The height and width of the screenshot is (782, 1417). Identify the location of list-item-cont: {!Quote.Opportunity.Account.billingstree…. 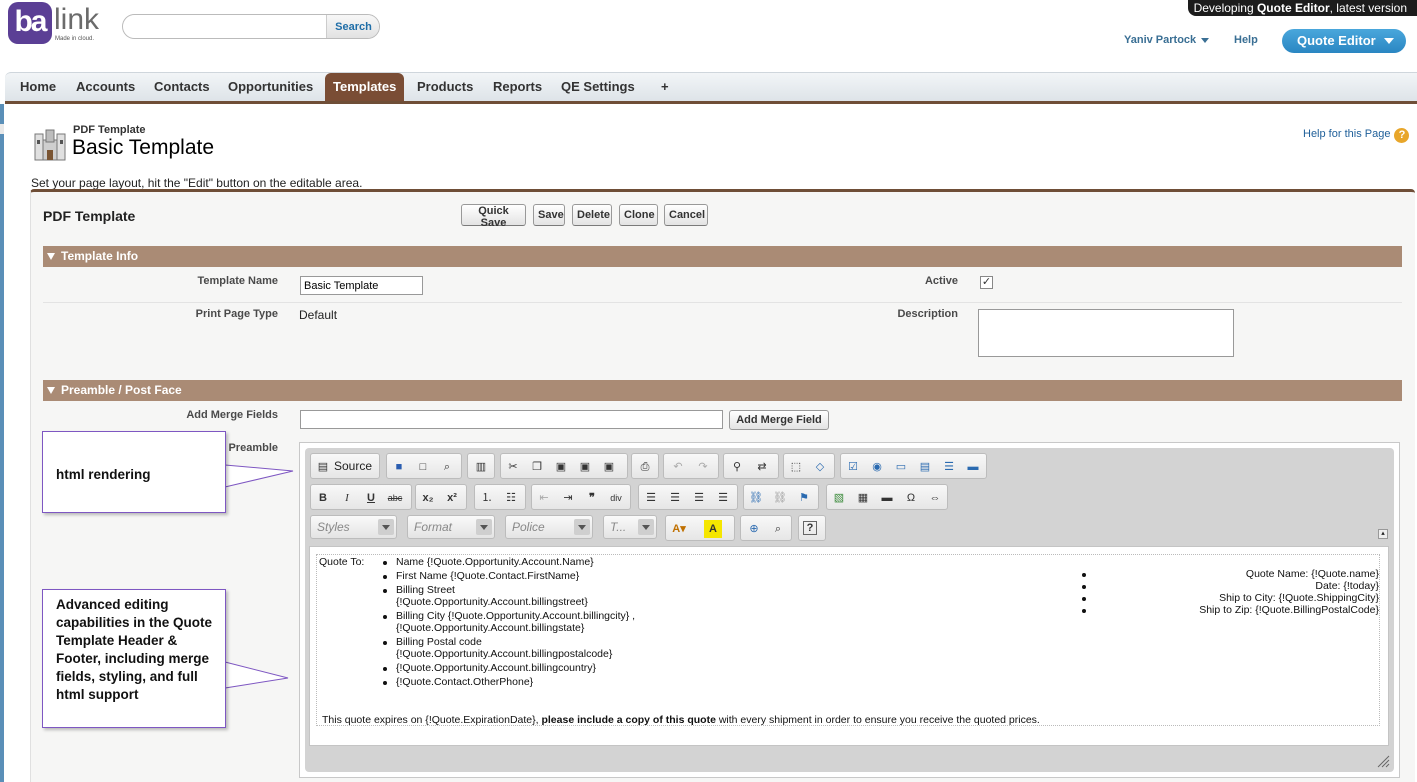
(492, 602).